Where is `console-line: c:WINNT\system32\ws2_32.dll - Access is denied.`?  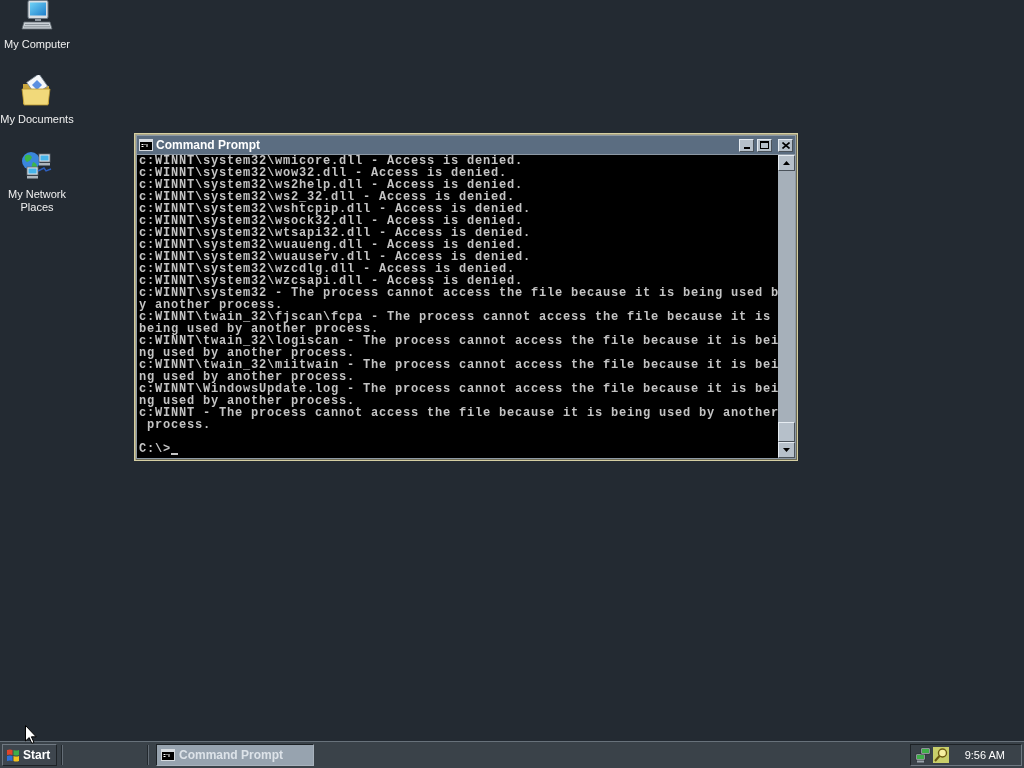 console-line: c:WINNT\system32\ws2_32.dll - Access is denied. is located at coordinates (327, 197).